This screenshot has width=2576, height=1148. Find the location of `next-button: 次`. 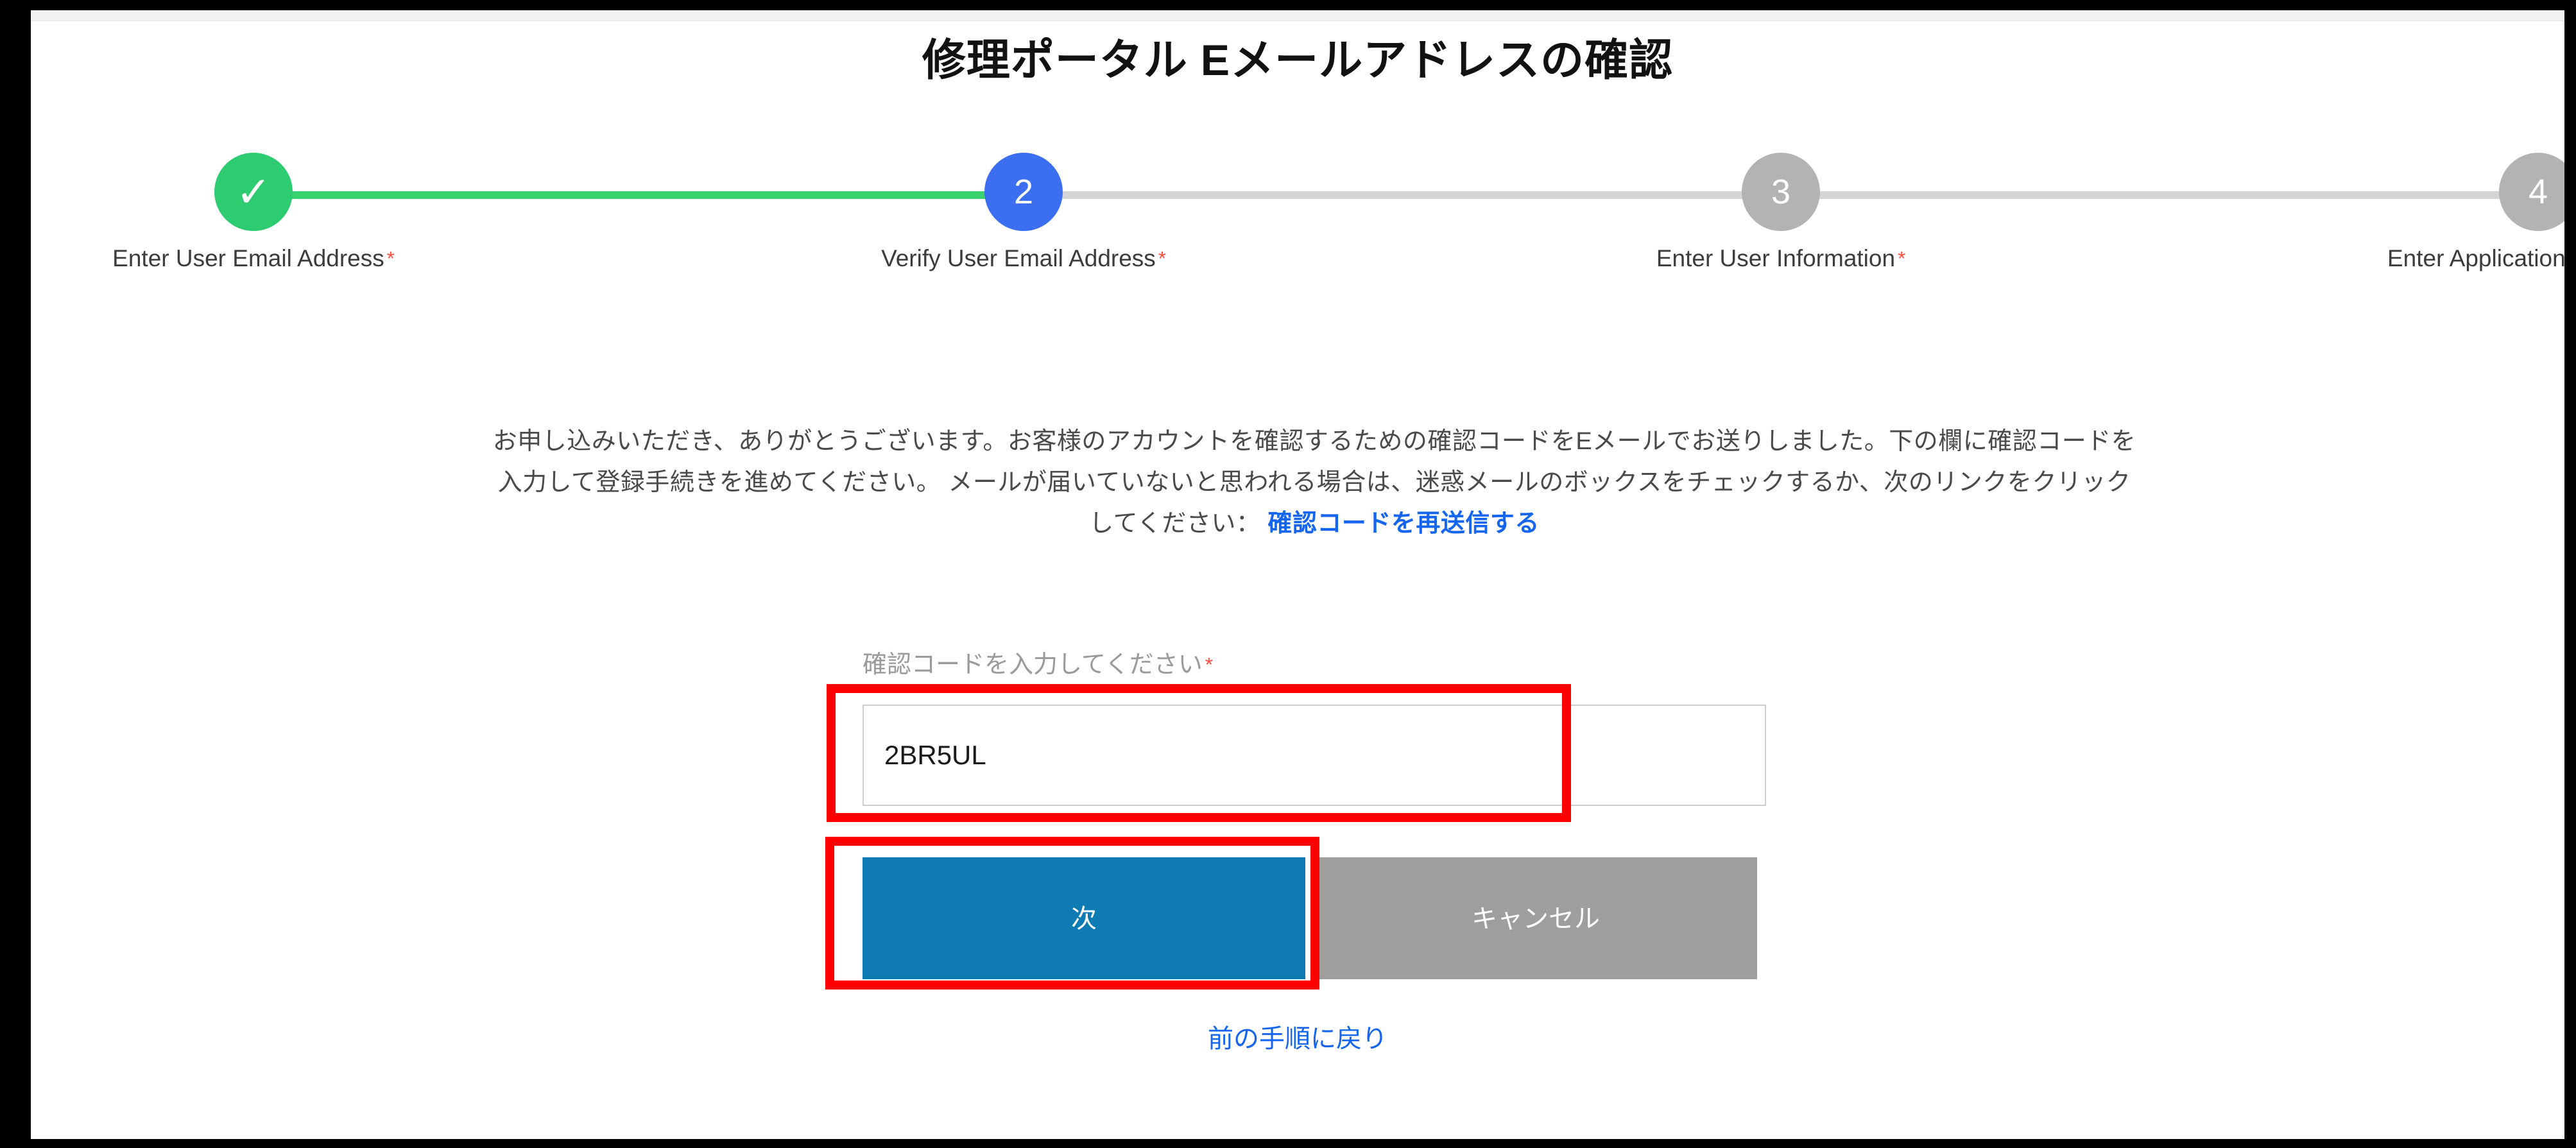

next-button: 次 is located at coordinates (1084, 918).